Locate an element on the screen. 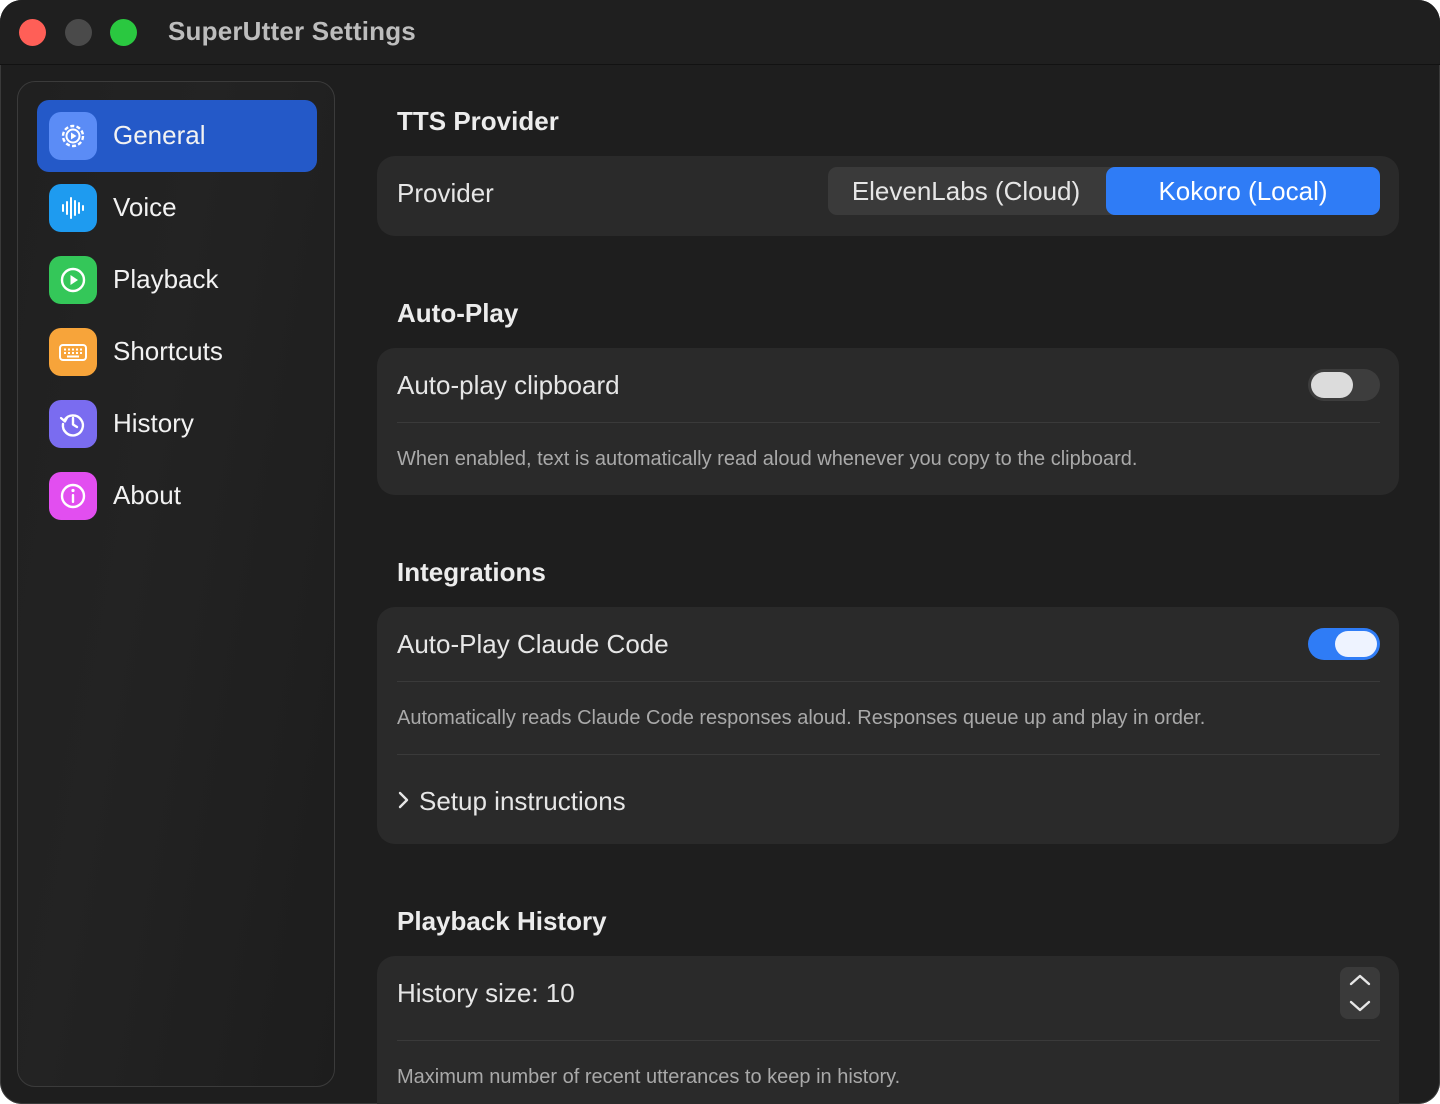 This screenshot has width=1440, height=1104. sidebar-item-history: History is located at coordinates (177, 424).